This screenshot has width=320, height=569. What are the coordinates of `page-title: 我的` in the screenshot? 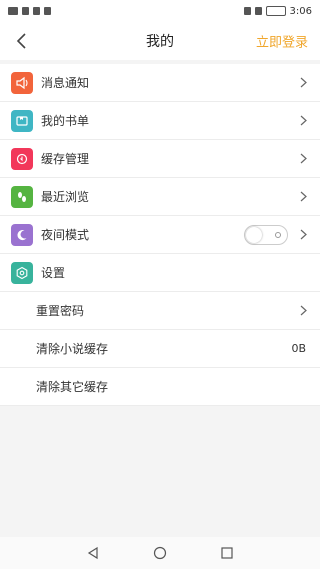 It's located at (160, 42).